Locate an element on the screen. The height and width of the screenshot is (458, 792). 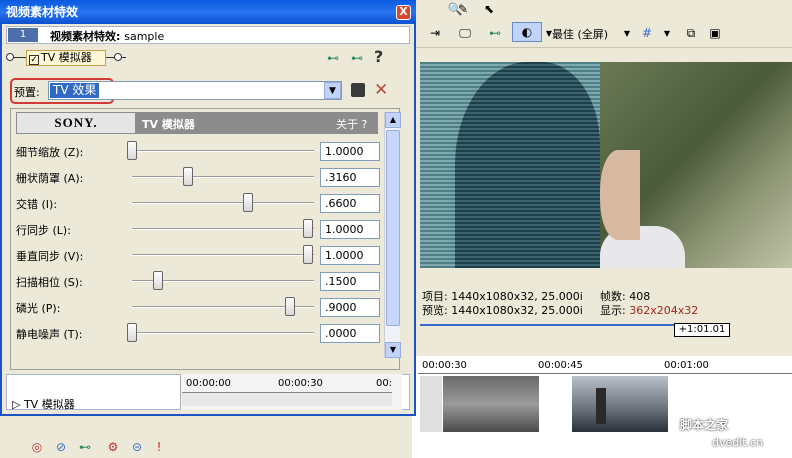
fx-chip-tv-simulator: ✓ TV 模拟器 is located at coordinates (66, 58).